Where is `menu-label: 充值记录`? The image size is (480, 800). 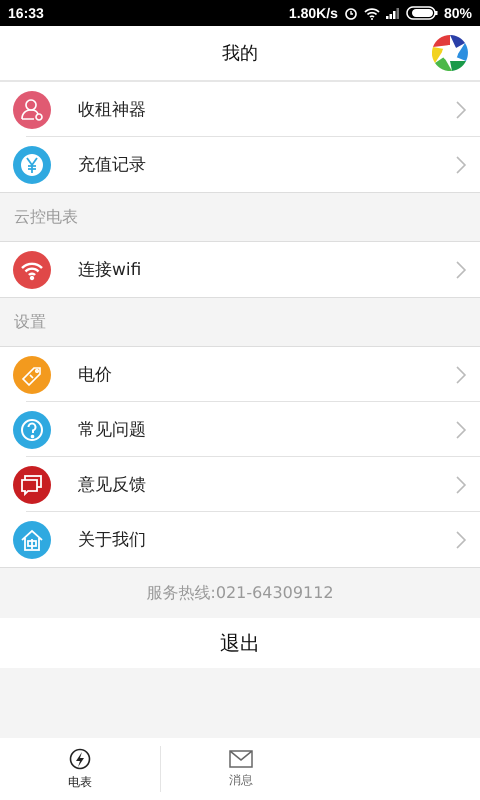 menu-label: 充值记录 is located at coordinates (112, 165).